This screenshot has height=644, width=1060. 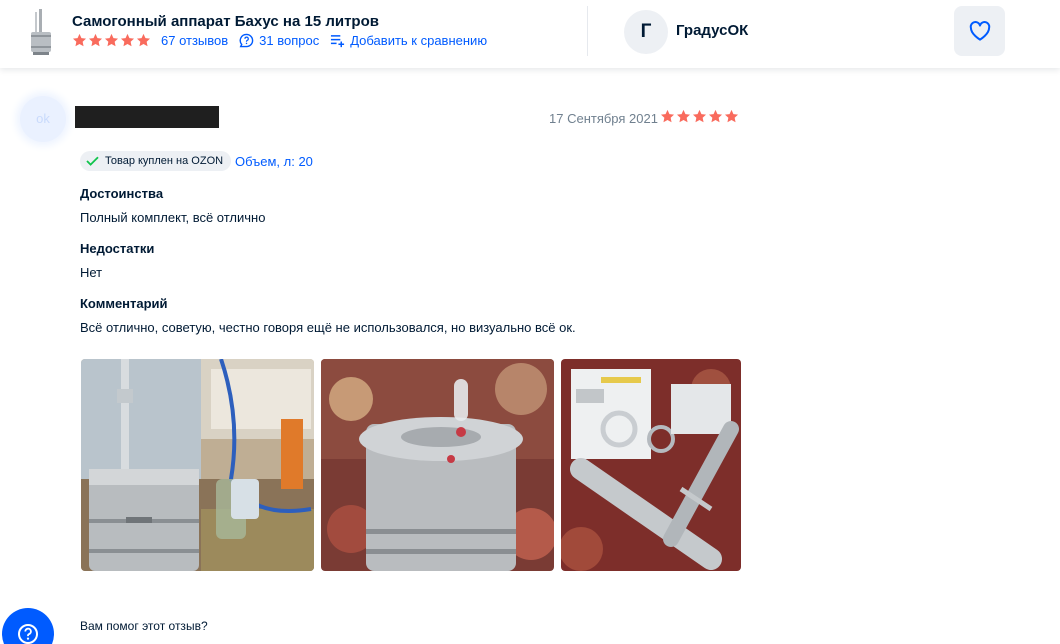 I want to click on help-button, so click(x=28, y=626).